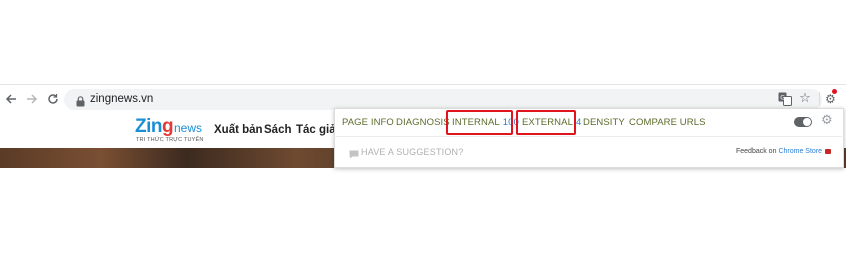 The width and height of the screenshot is (846, 254). What do you see at coordinates (479, 122) in the screenshot?
I see `internal-highlight-box` at bounding box center [479, 122].